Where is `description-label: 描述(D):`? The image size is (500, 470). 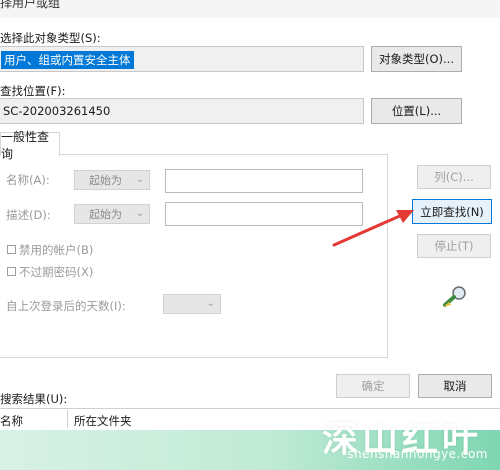
description-label: 描述(D): is located at coordinates (28, 215).